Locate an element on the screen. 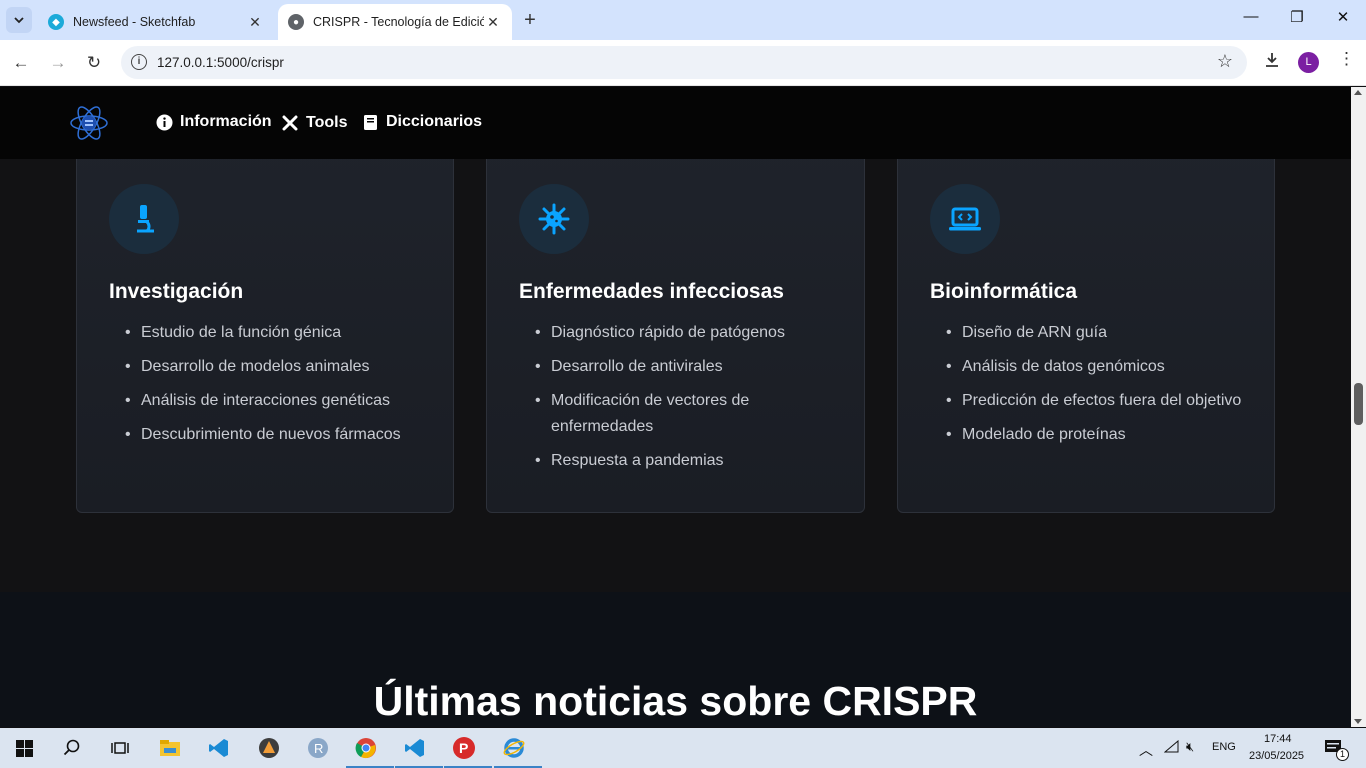 This screenshot has height=768, width=1366. globe-icon: ● is located at coordinates (296, 22).